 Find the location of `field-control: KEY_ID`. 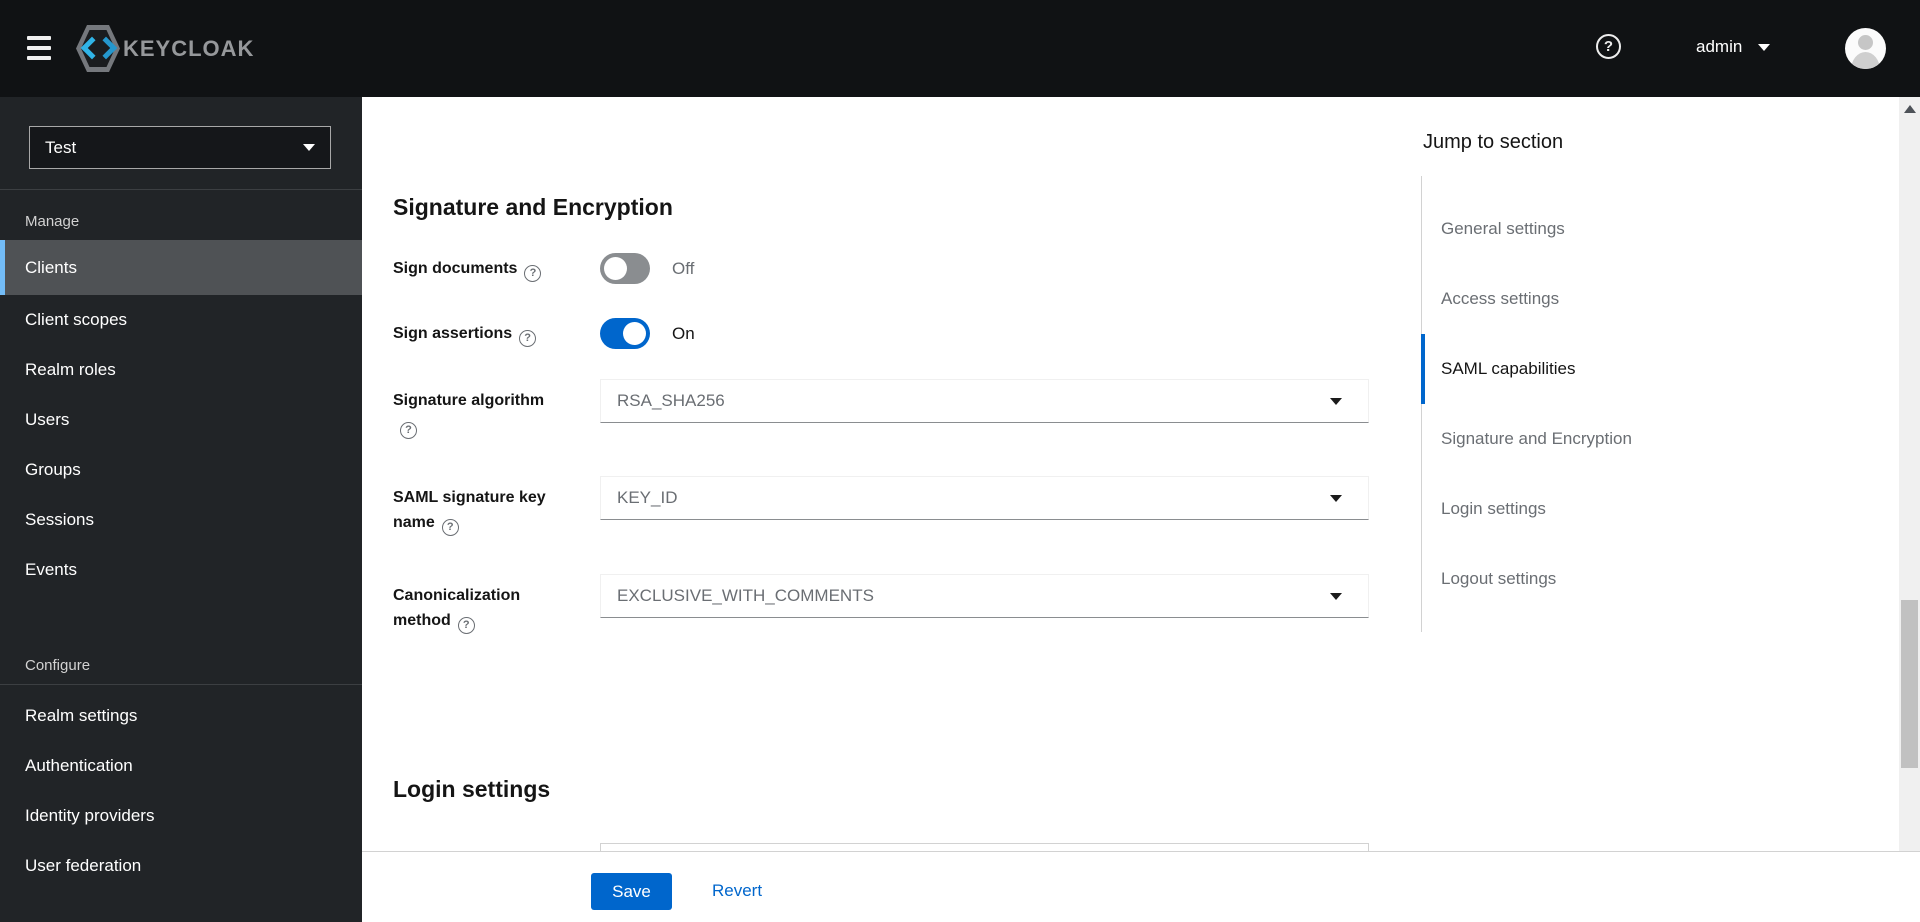

field-control: KEY_ID is located at coordinates (984, 498).